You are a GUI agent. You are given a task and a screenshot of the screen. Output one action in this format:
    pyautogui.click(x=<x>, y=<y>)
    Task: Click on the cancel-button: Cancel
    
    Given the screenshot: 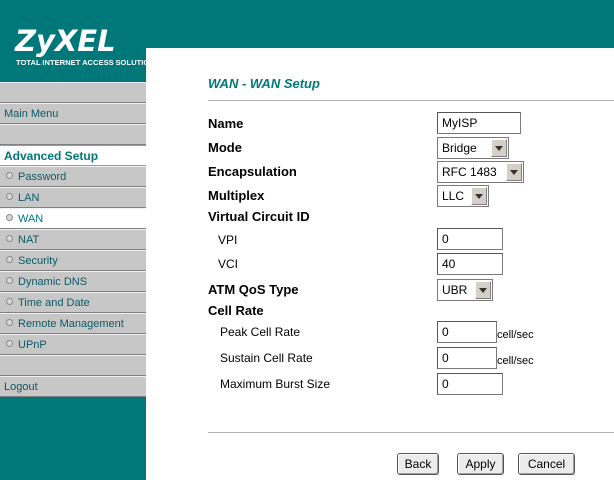 What is the action you would take?
    pyautogui.click(x=546, y=464)
    